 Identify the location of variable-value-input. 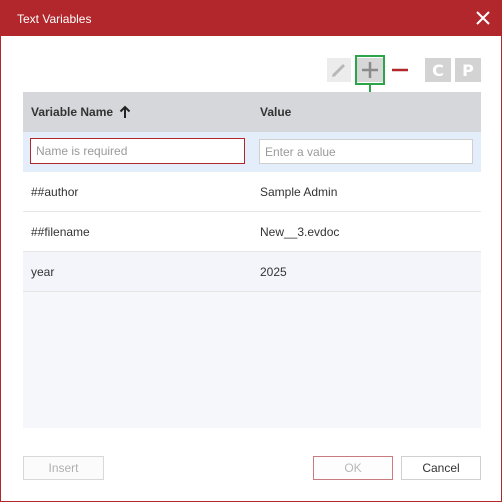
(366, 151).